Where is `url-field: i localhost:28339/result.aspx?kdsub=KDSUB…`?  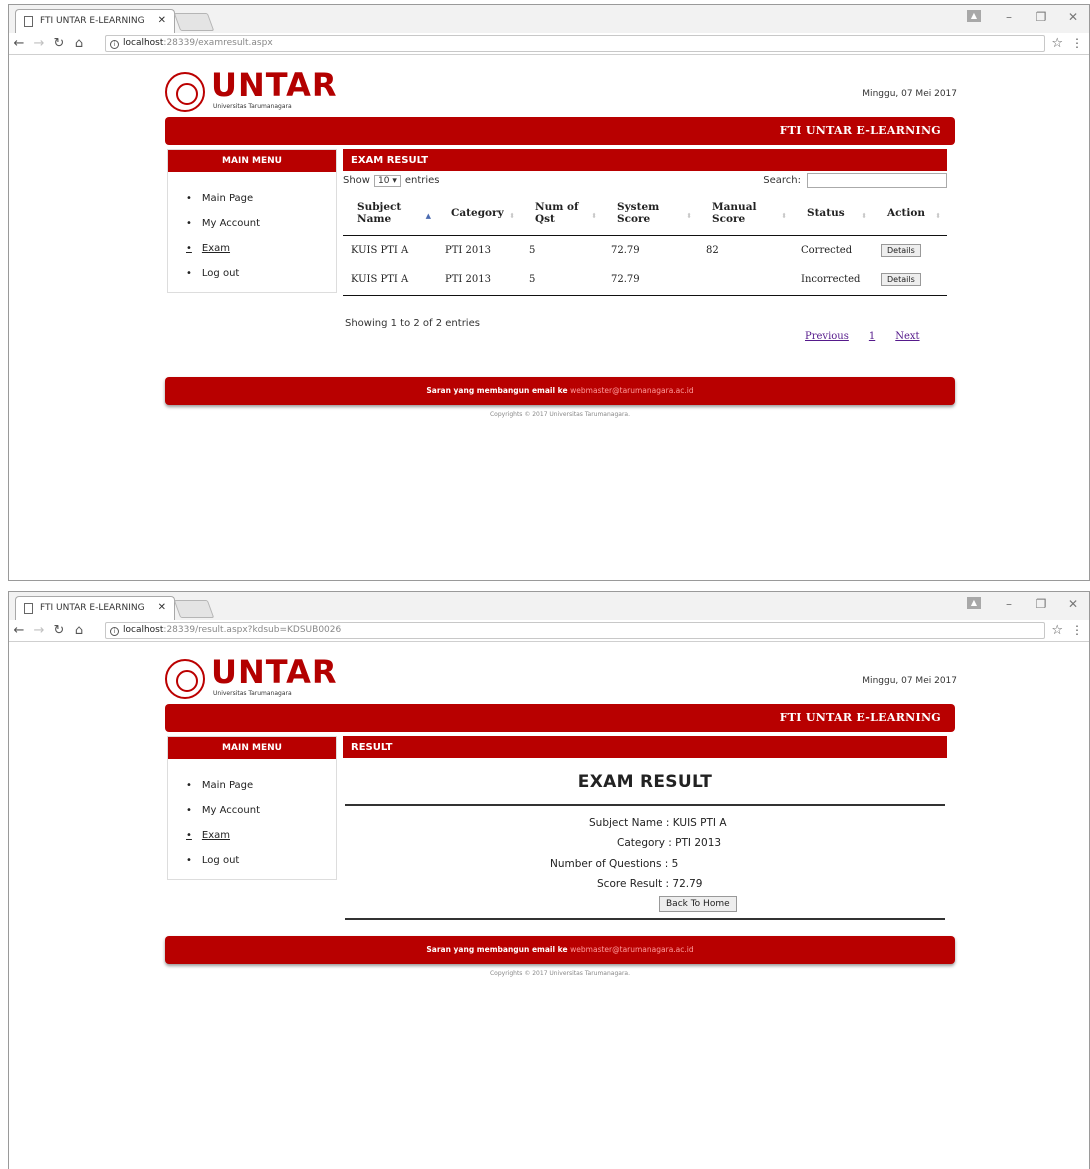
url-field: i localhost:28339/result.aspx?kdsub=KDSUB… is located at coordinates (575, 630).